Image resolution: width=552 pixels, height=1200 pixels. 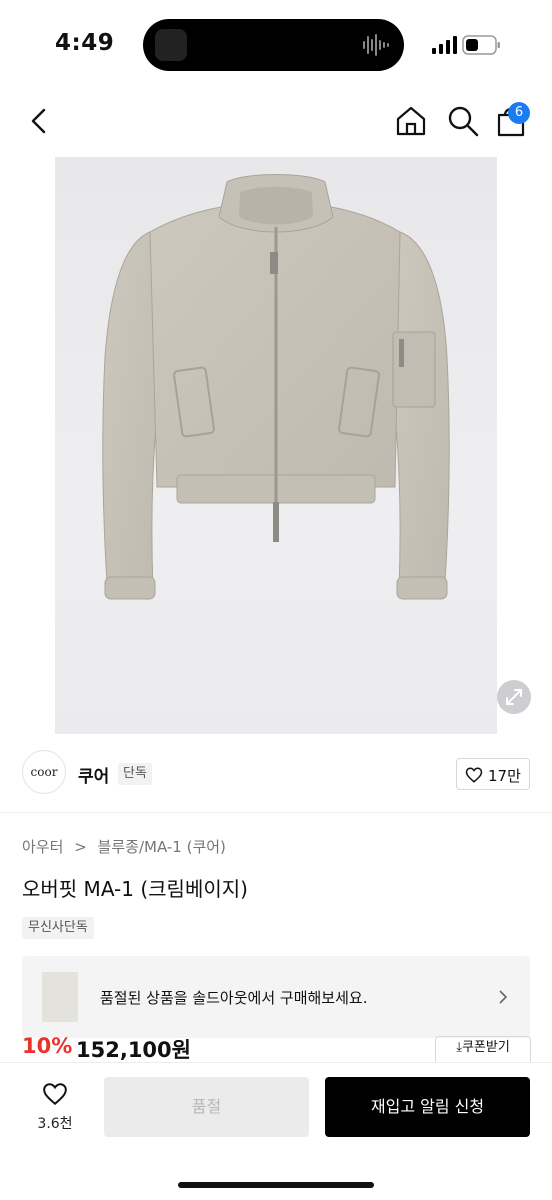 I want to click on section-divider, so click(x=276, y=812).